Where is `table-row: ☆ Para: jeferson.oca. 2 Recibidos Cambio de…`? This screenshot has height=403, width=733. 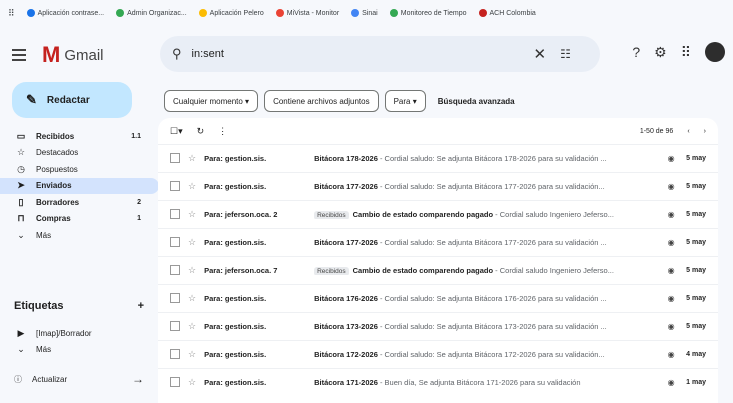 table-row: ☆ Para: jeferson.oca. 2 Recibidos Cambio de… is located at coordinates (438, 213).